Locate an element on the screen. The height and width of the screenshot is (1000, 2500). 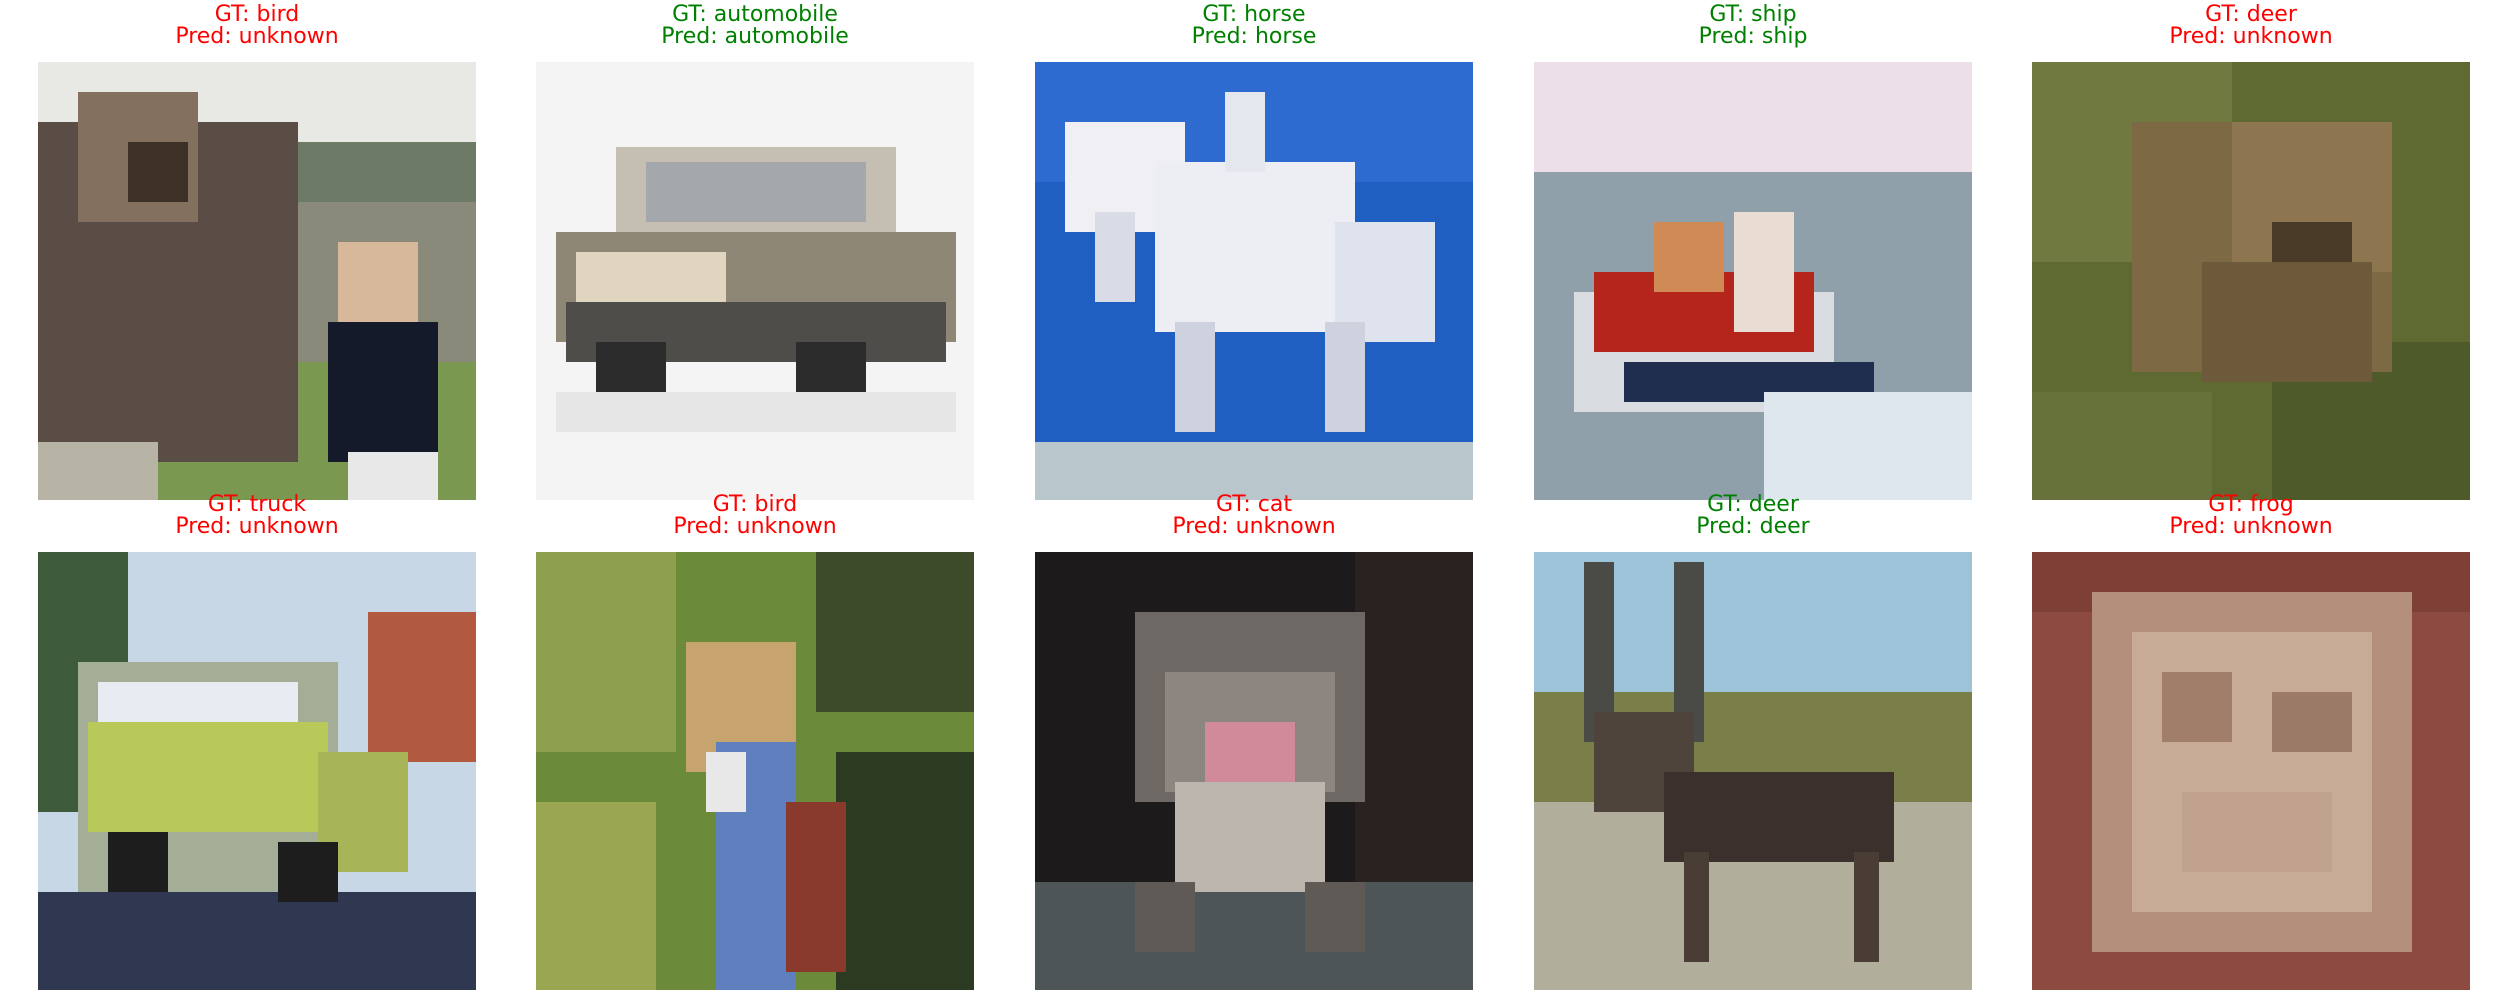
sample-title: GT: frog Pred: unknown is located at coordinates (2251, 516).